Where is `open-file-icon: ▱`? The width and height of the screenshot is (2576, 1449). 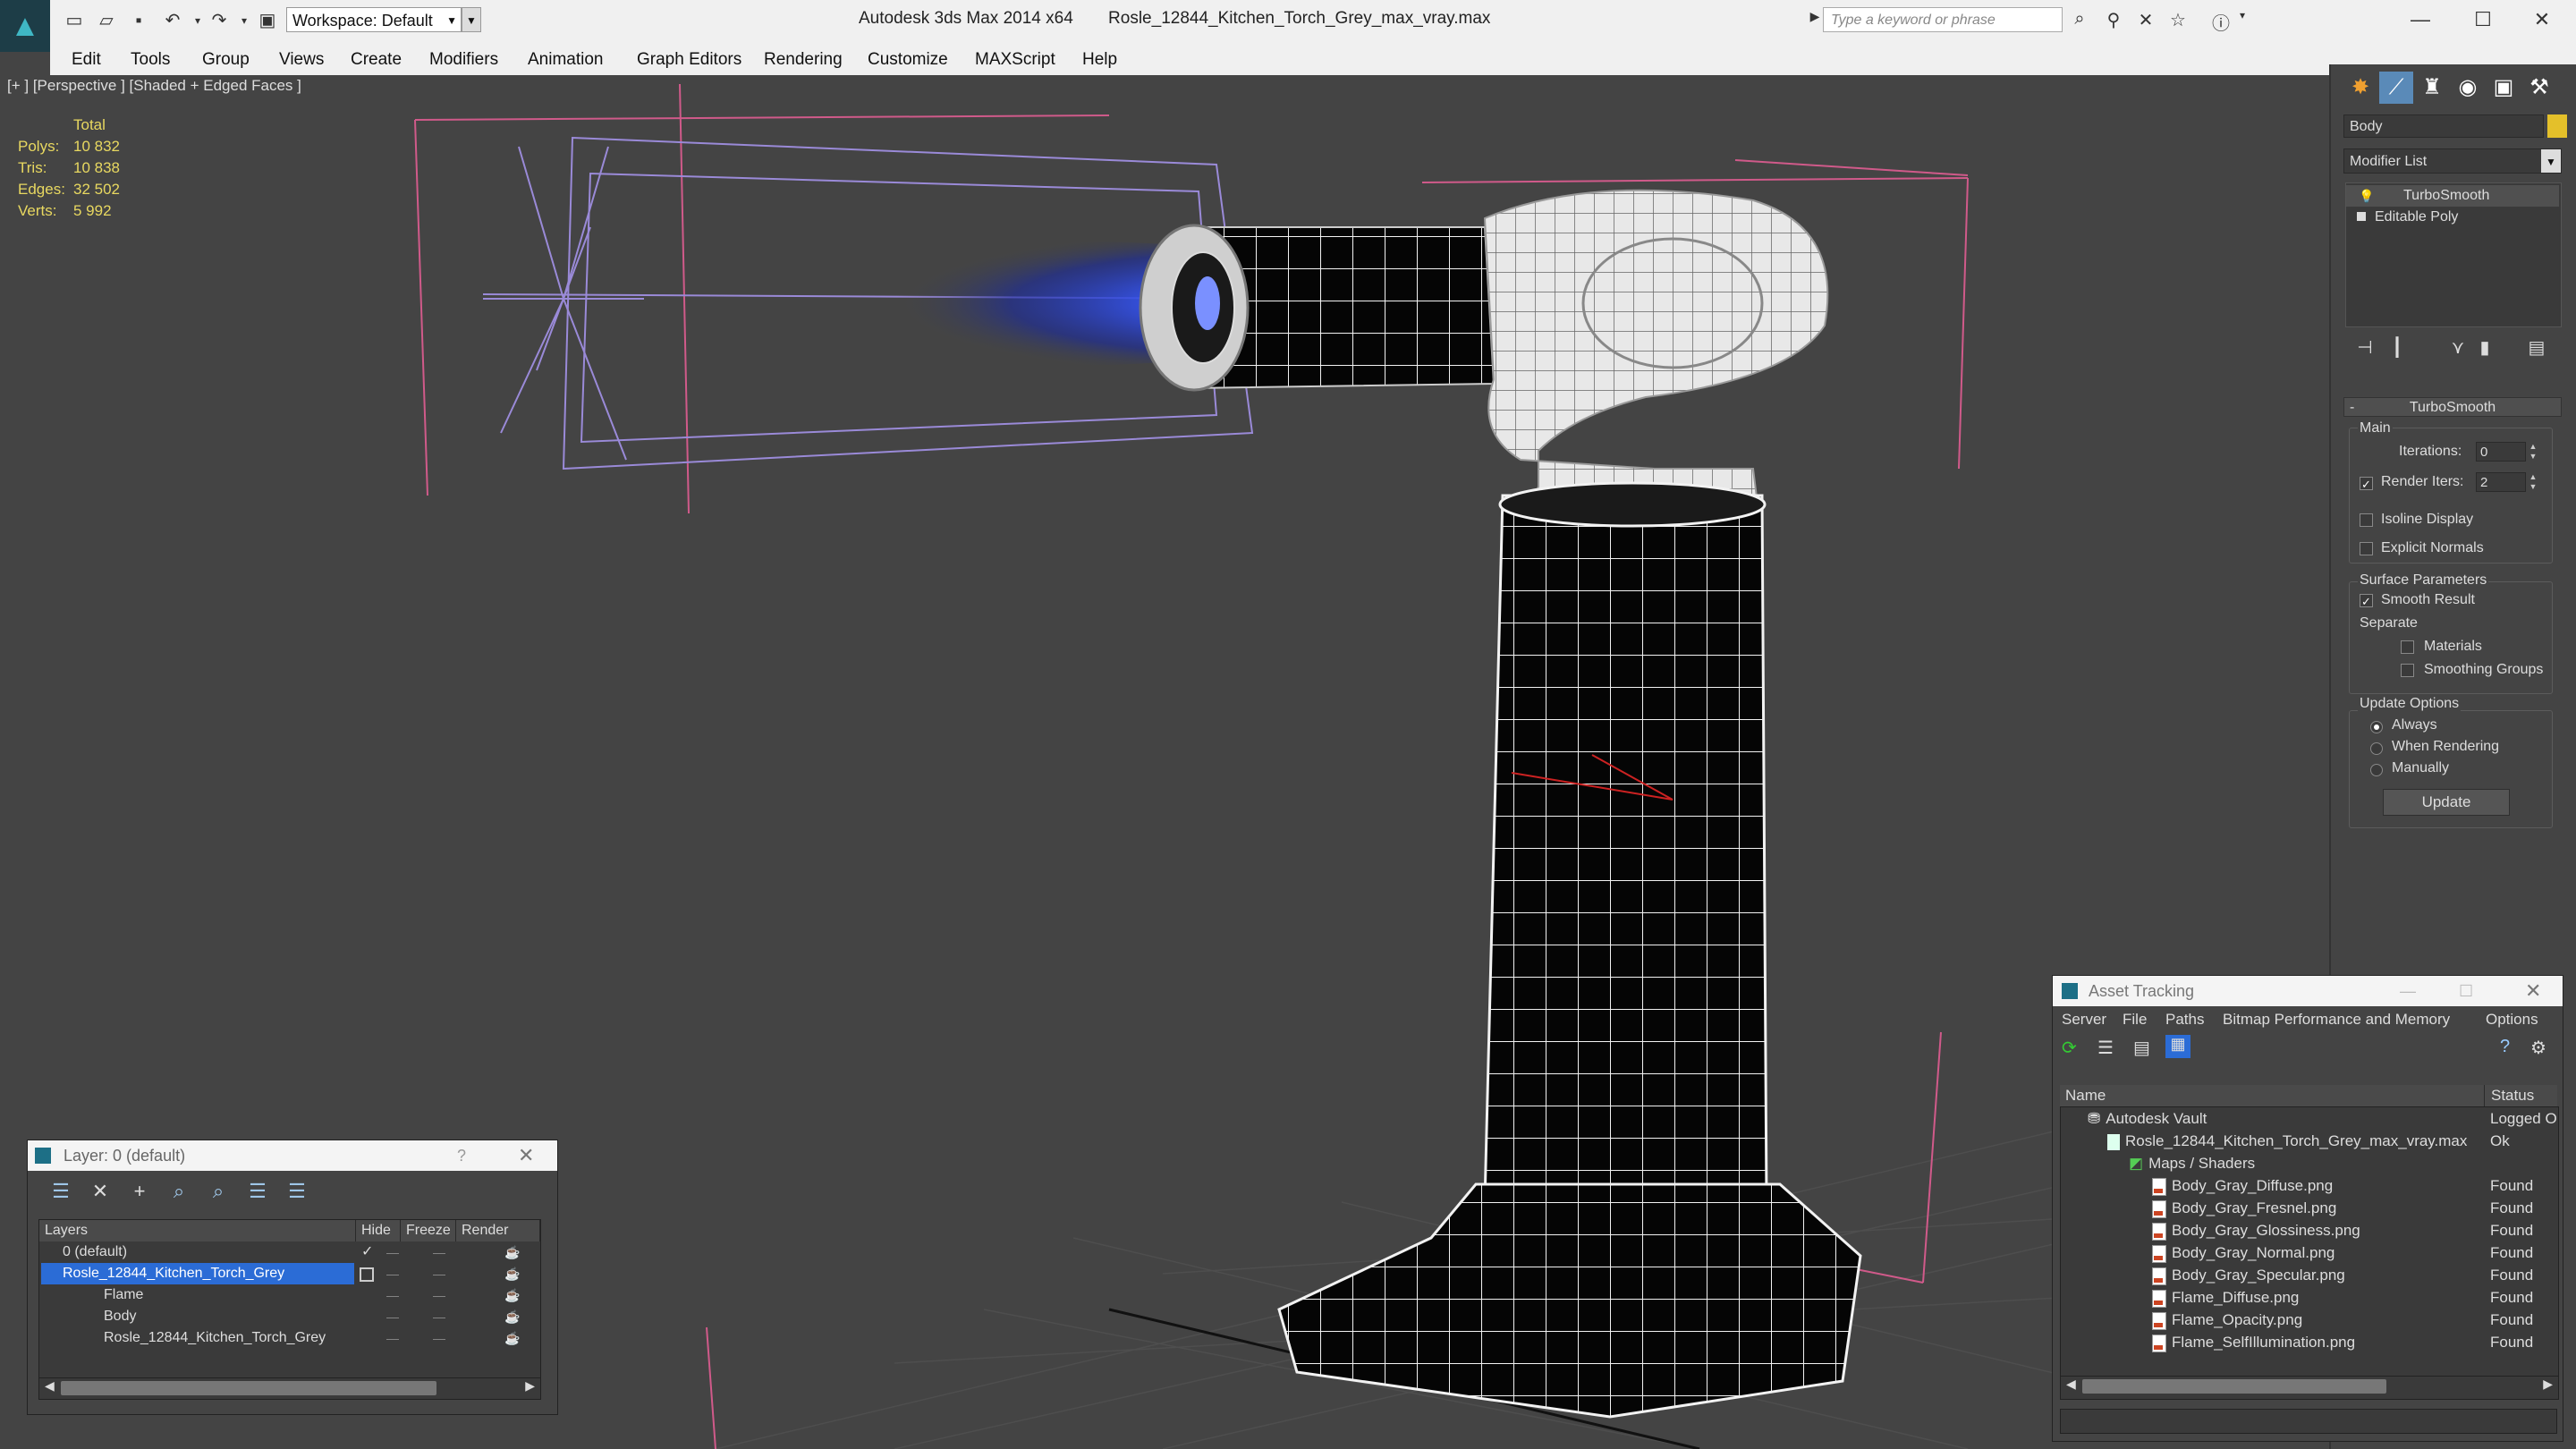 open-file-icon: ▱ is located at coordinates (106, 20).